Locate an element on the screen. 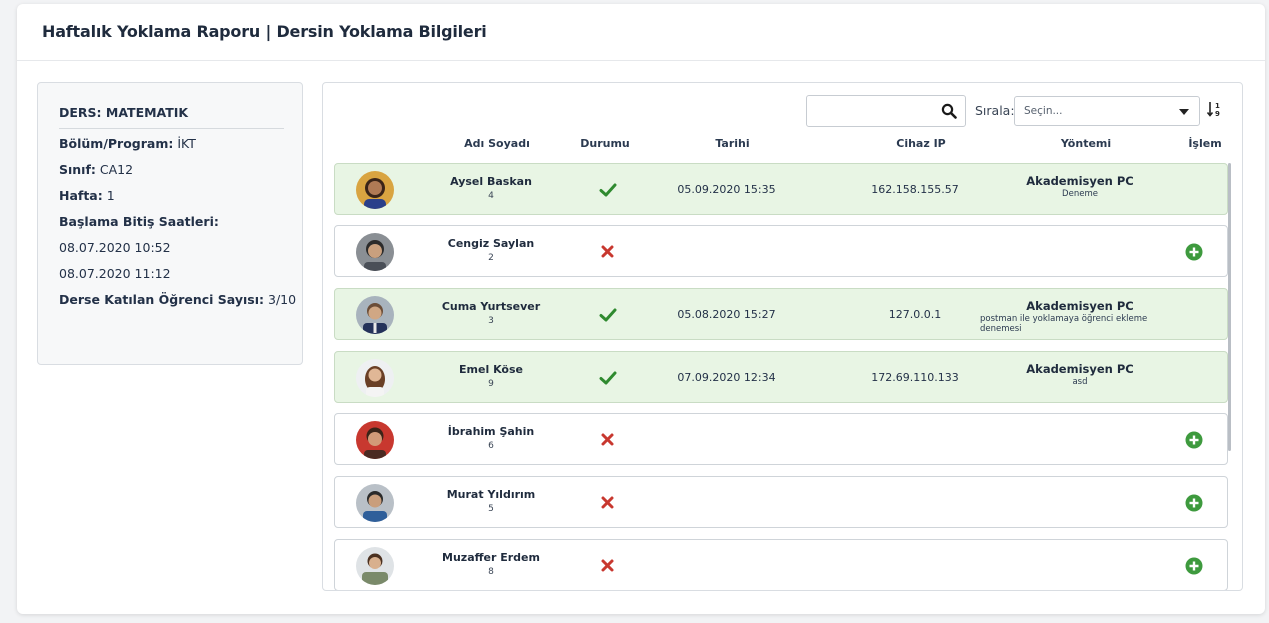  svg-text: 9 is located at coordinates (1217, 114).